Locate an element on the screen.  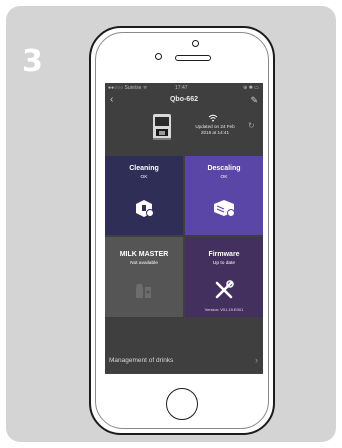
last-updated-text: Updated on 24 Feb 2016 at 14:41 is located at coordinates (215, 130).